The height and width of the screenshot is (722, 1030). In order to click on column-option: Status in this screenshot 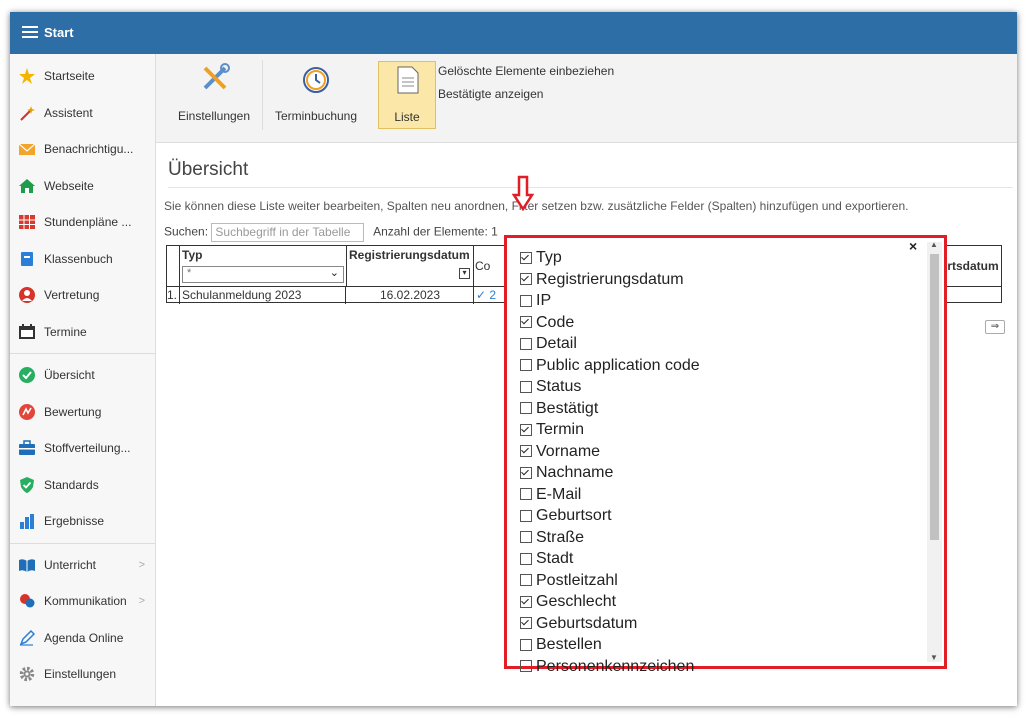, I will do `click(610, 387)`.